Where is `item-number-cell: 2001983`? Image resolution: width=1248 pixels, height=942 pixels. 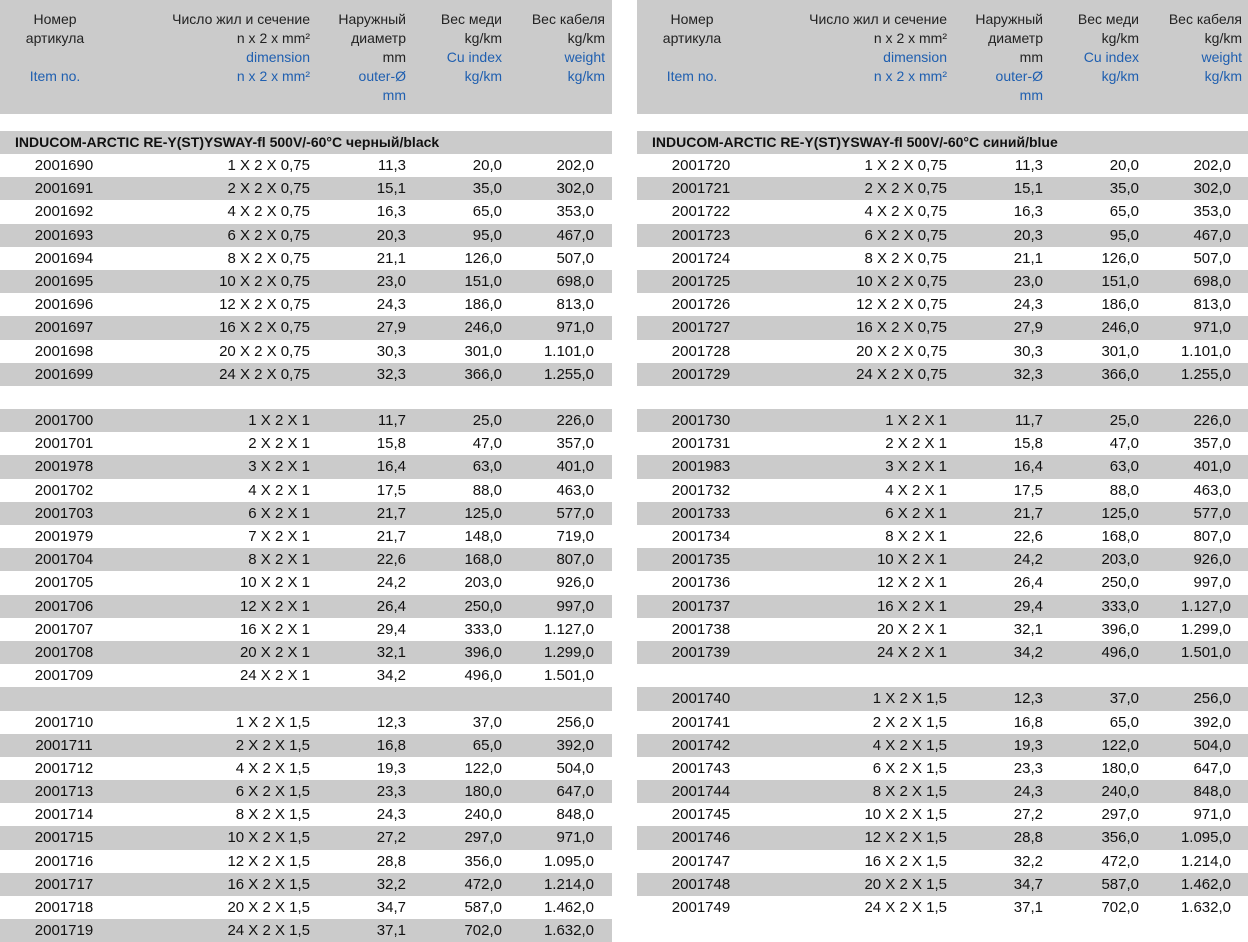 item-number-cell: 2001983 is located at coordinates (701, 467).